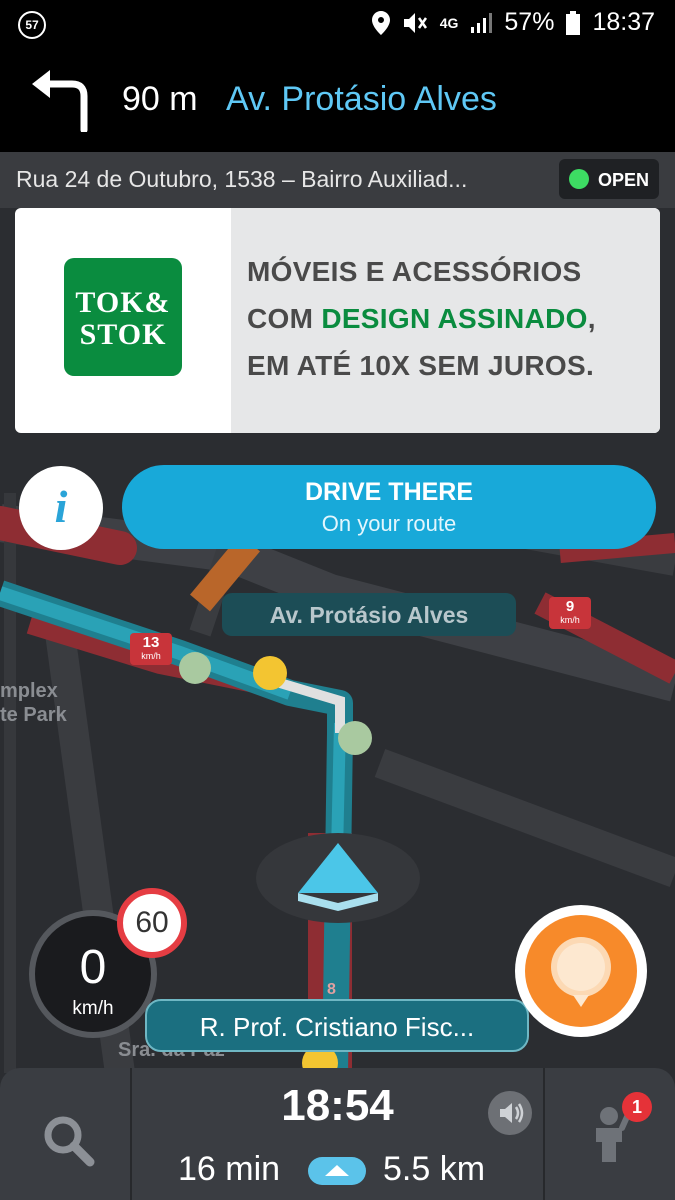 The image size is (675, 1200). What do you see at coordinates (454, 318) in the screenshot?
I see `ad-line-2-highlight: DESIGN ASSINADO` at bounding box center [454, 318].